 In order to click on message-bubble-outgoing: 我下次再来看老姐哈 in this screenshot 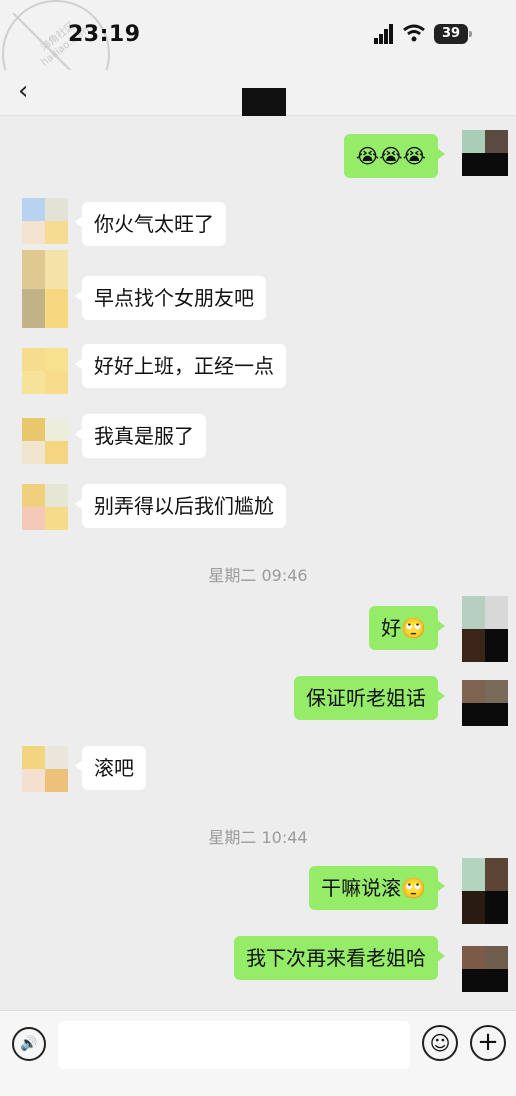, I will do `click(339, 958)`.